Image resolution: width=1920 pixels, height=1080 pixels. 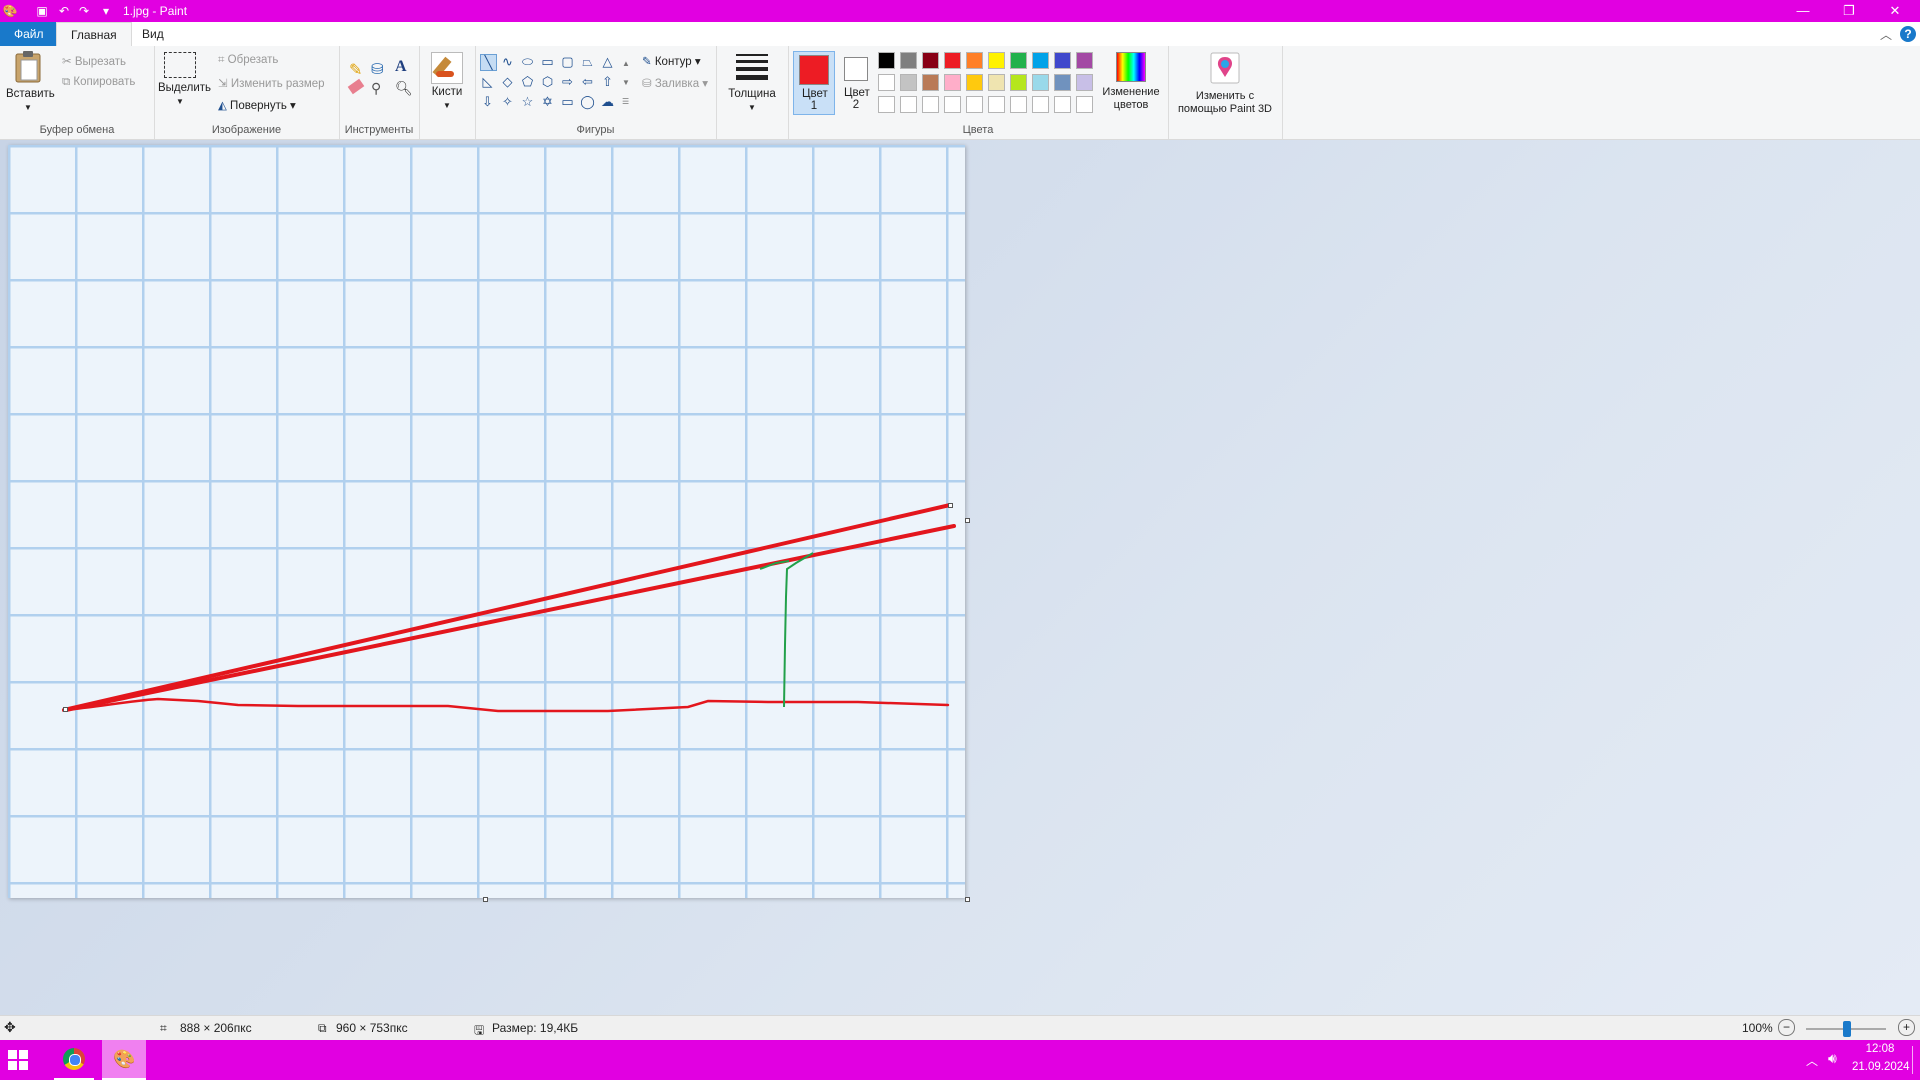 I want to click on close-button: ✕, so click(x=1895, y=11).